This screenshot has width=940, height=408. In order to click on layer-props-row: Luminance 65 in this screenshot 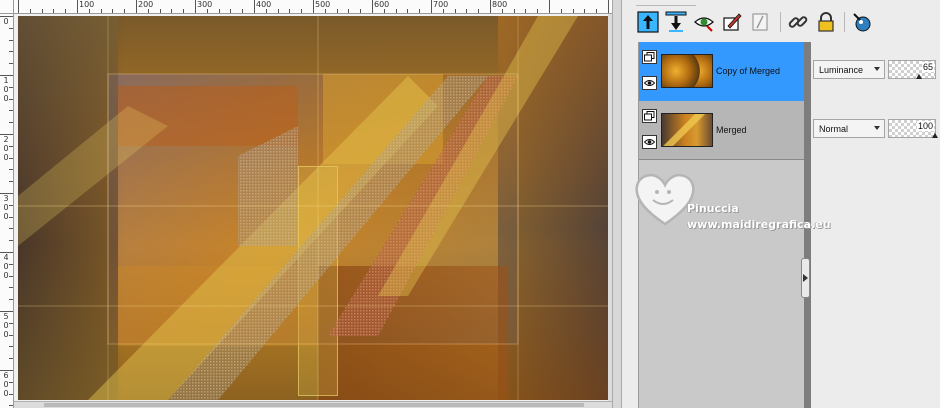, I will do `click(875, 71)`.